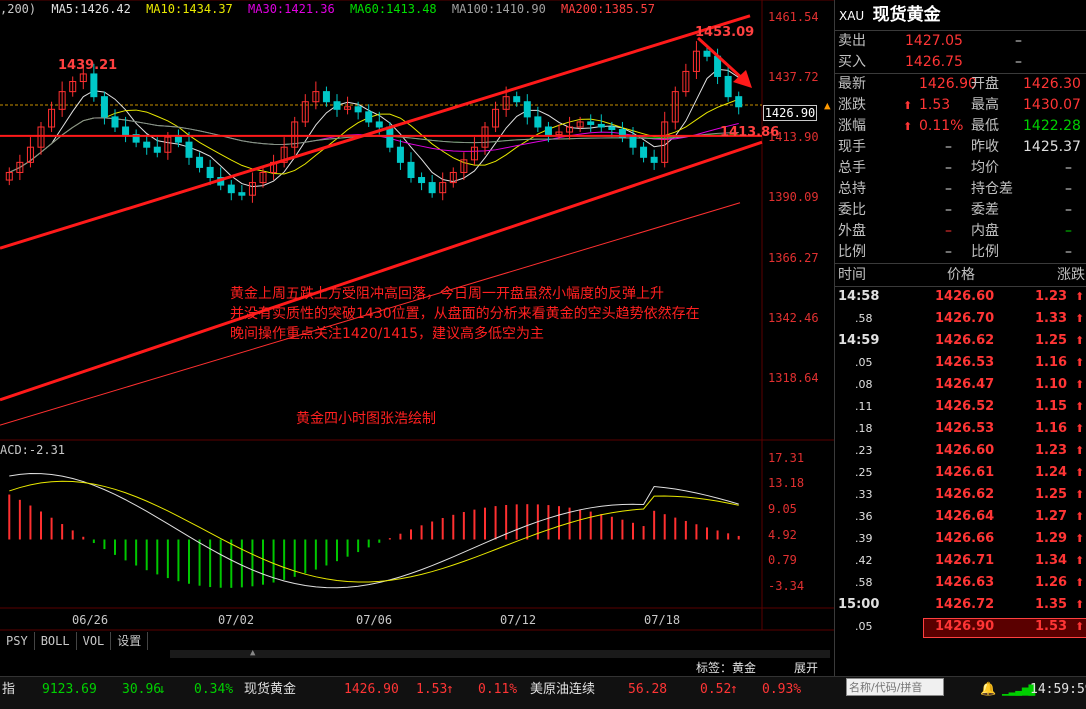 This screenshot has width=1086, height=709. What do you see at coordinates (965, 604) in the screenshot?
I see `tick-price: 1426.72` at bounding box center [965, 604].